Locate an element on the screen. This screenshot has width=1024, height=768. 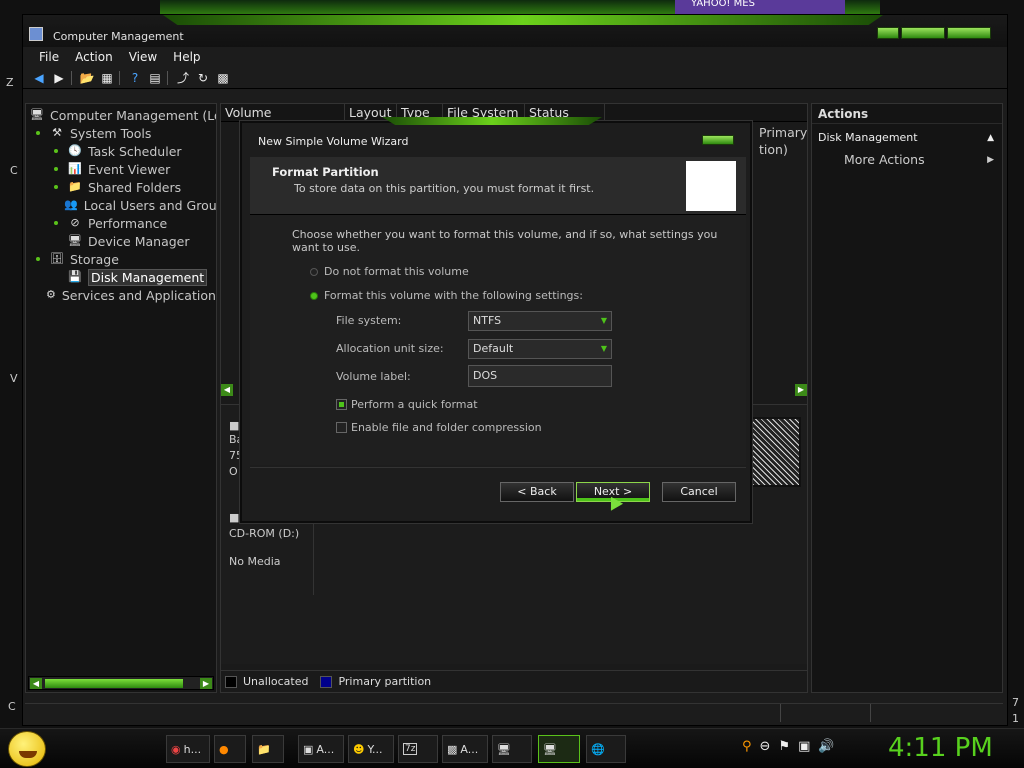
tree-item-device-manager: 🖥 Device Manager is located at coordinates (121, 241).